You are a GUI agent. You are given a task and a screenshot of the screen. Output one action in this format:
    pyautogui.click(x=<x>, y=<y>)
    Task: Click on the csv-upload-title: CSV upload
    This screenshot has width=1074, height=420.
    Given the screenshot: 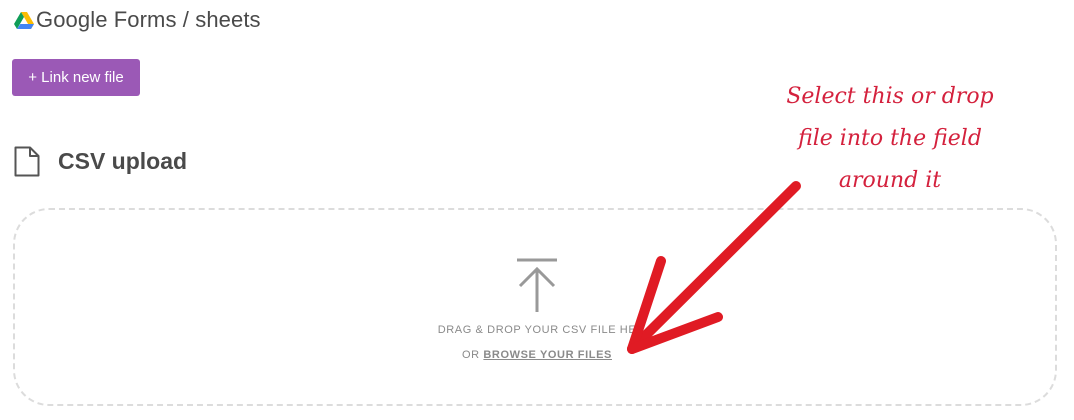 What is the action you would take?
    pyautogui.click(x=123, y=160)
    